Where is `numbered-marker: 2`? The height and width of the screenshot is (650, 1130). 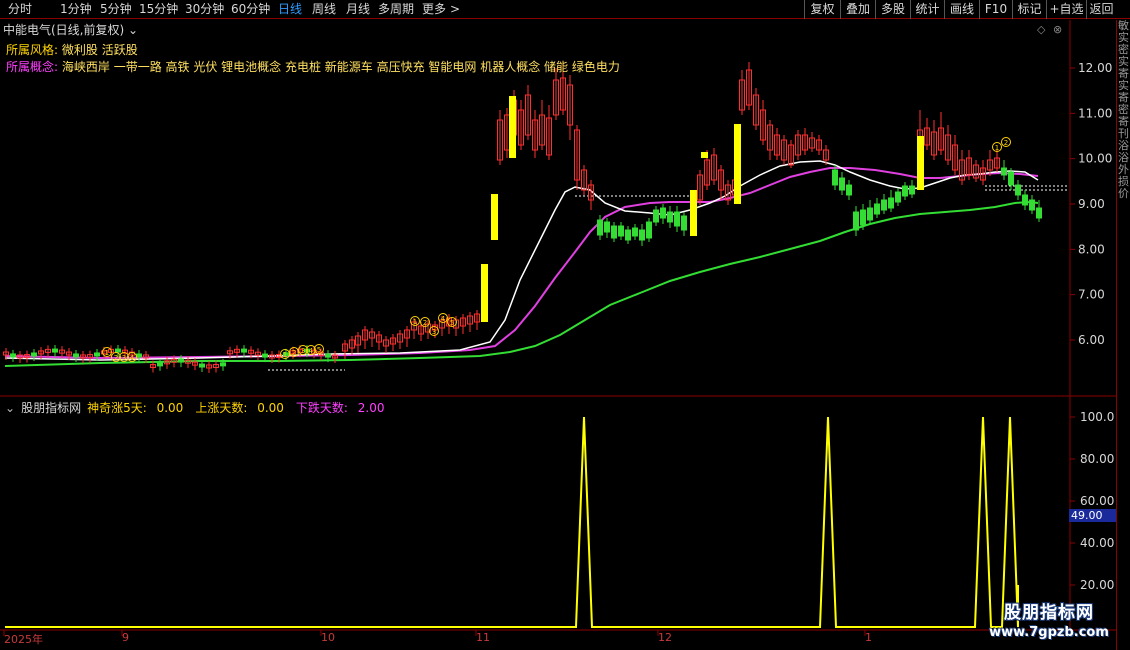 numbered-marker: 2 is located at coordinates (1006, 142).